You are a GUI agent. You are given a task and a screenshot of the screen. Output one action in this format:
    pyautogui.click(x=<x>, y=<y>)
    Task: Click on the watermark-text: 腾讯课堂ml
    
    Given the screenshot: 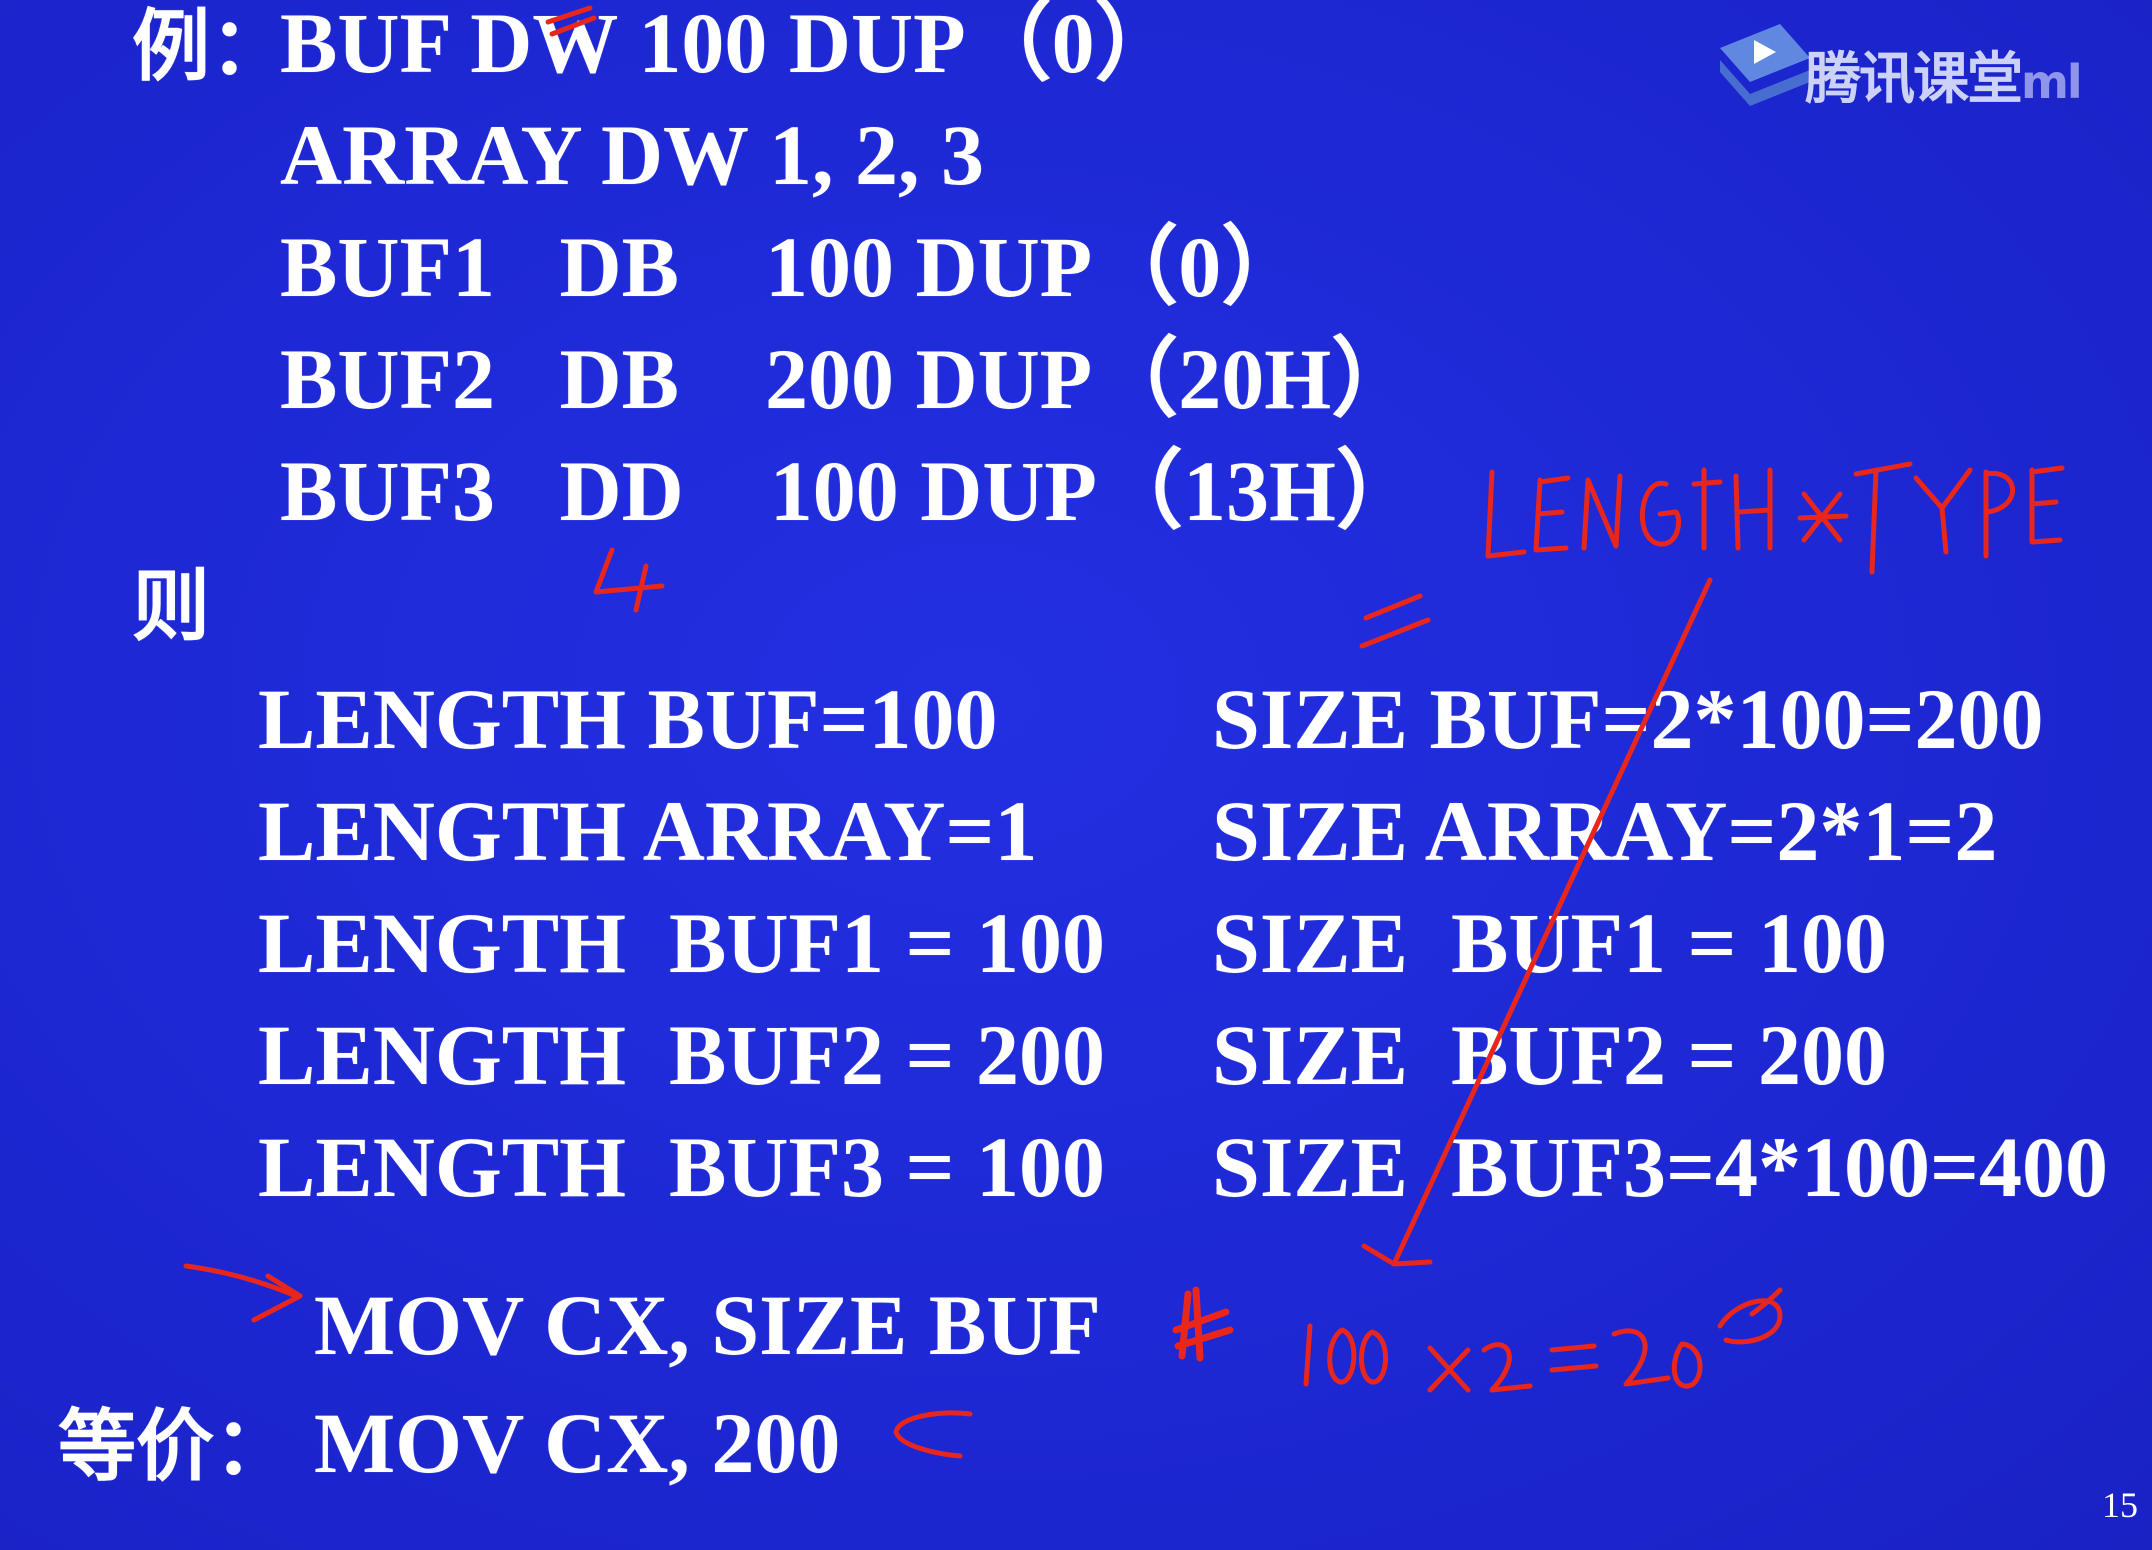 What is the action you would take?
    pyautogui.click(x=1944, y=74)
    